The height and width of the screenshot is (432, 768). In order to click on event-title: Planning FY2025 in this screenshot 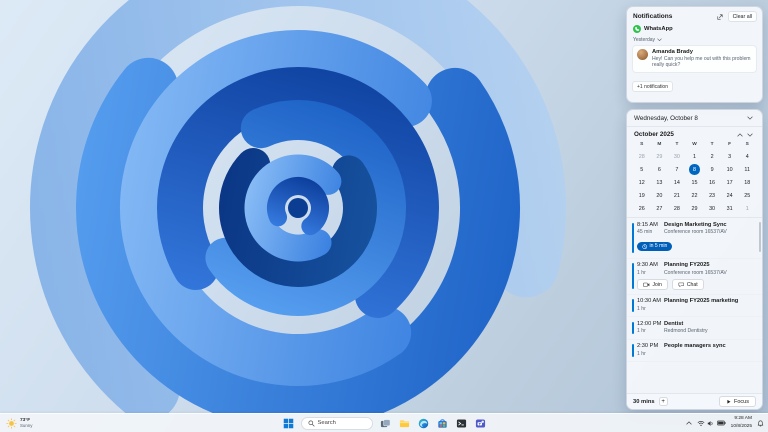, I will do `click(687, 265)`.